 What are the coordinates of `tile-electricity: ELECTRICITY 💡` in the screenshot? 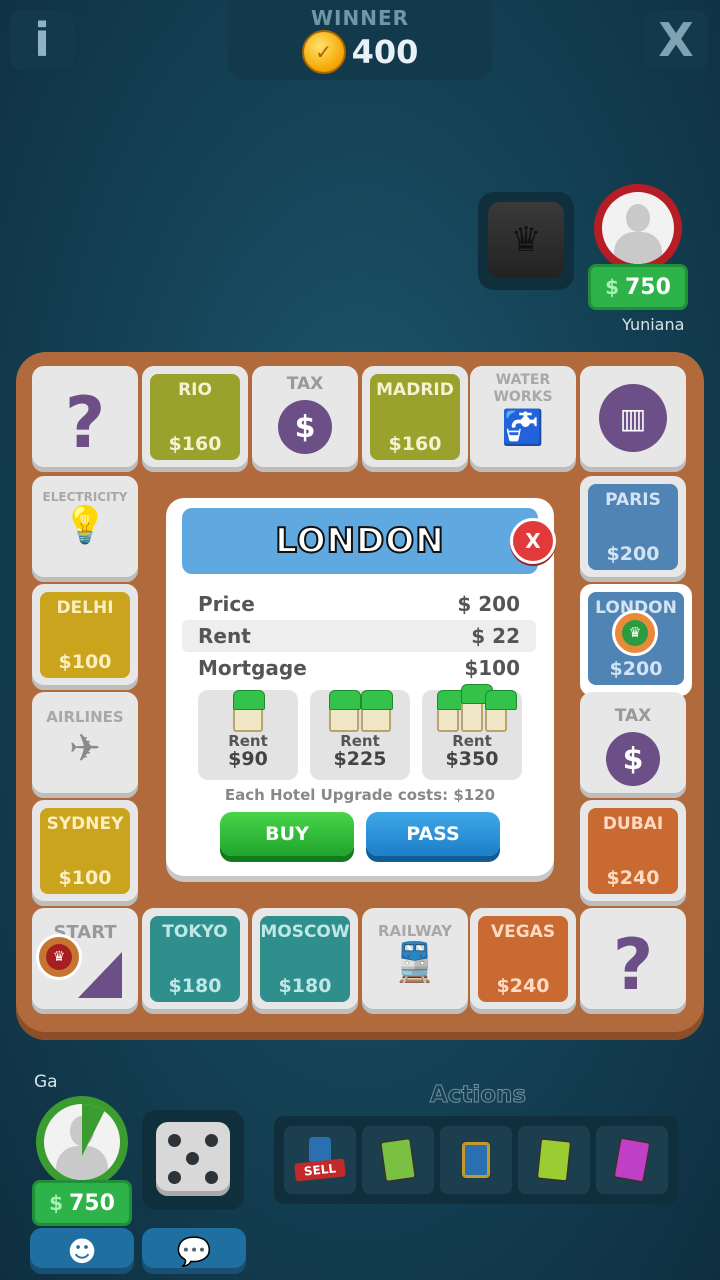 It's located at (85, 529).